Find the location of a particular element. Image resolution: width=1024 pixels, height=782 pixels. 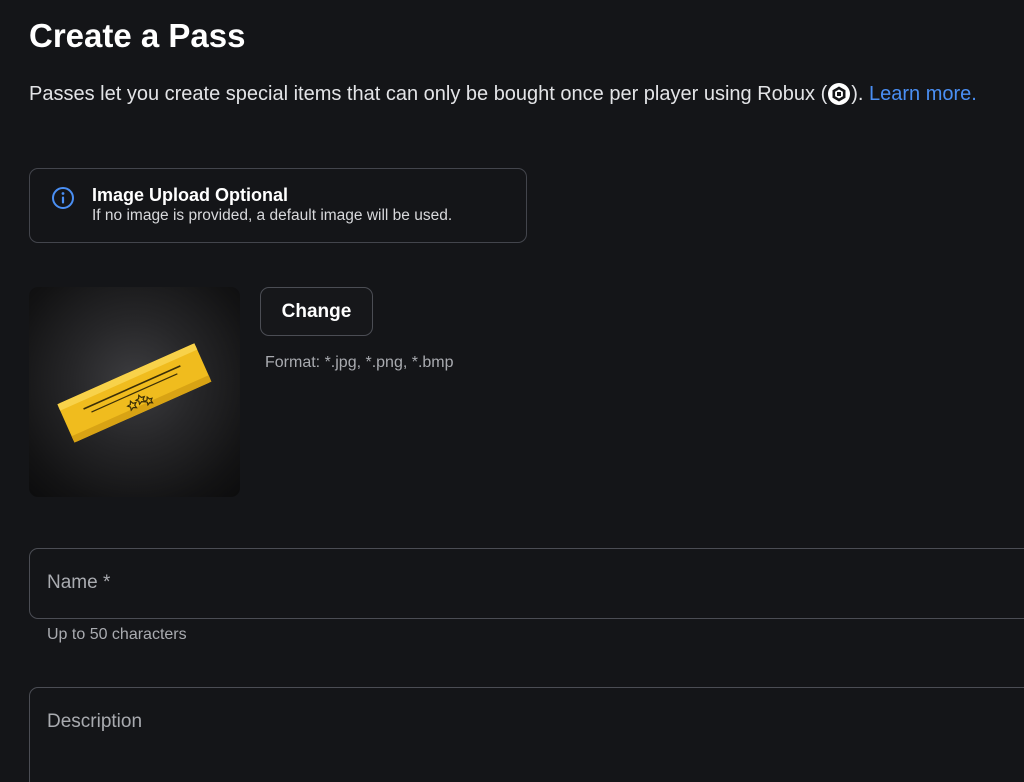

pass-ticket-icon is located at coordinates (134, 393).